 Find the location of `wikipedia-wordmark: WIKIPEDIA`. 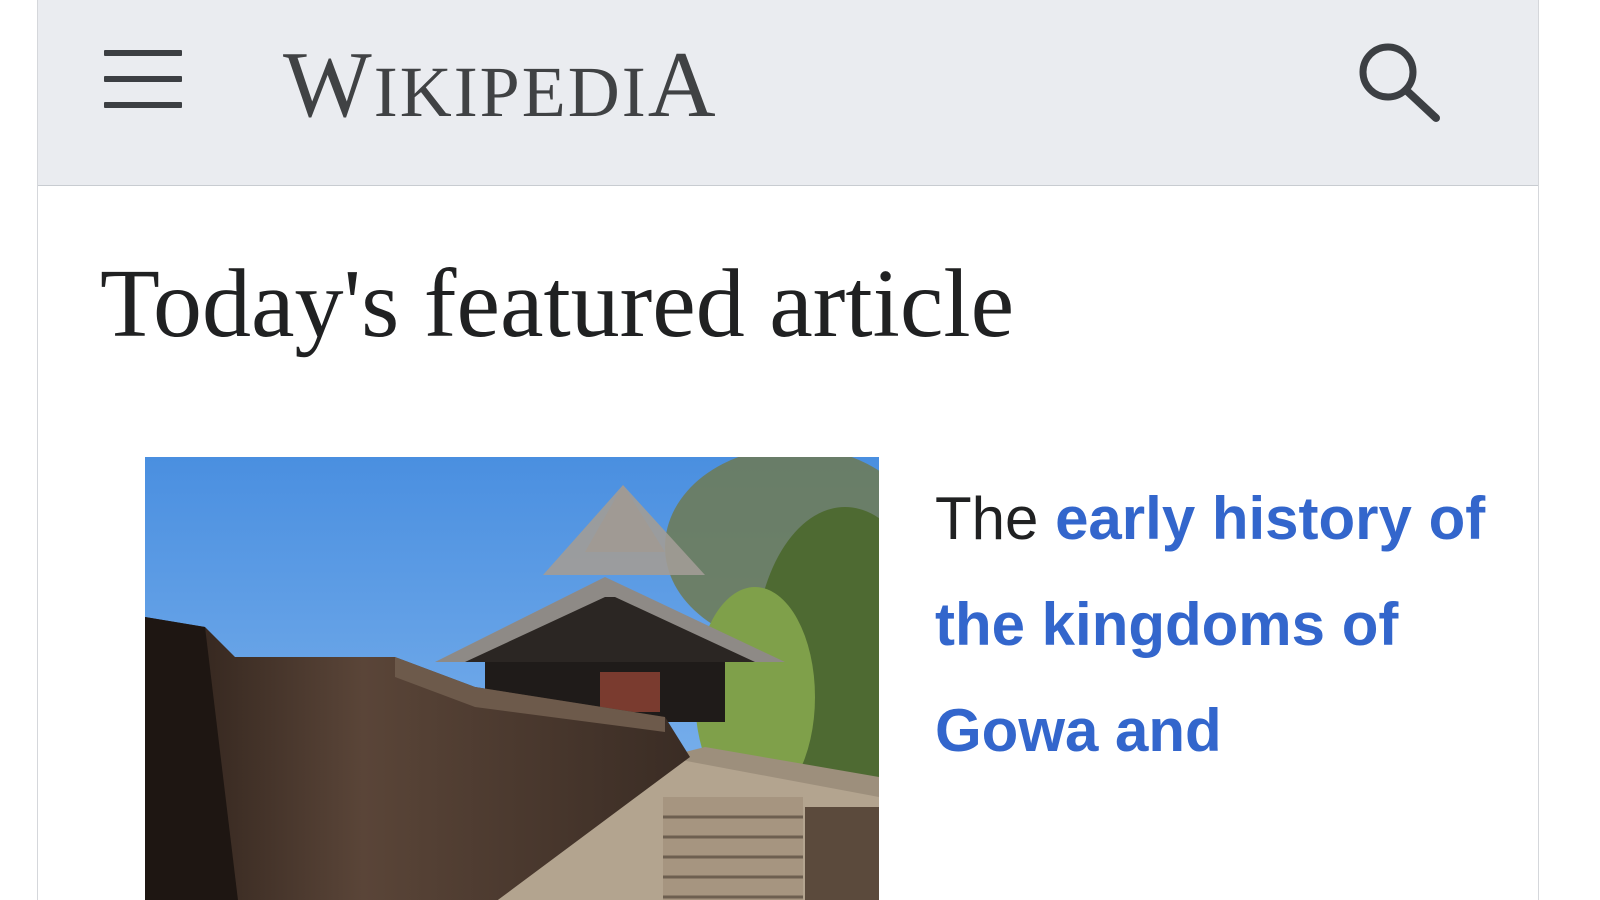

wikipedia-wordmark: WIKIPEDIA is located at coordinates (500, 85).